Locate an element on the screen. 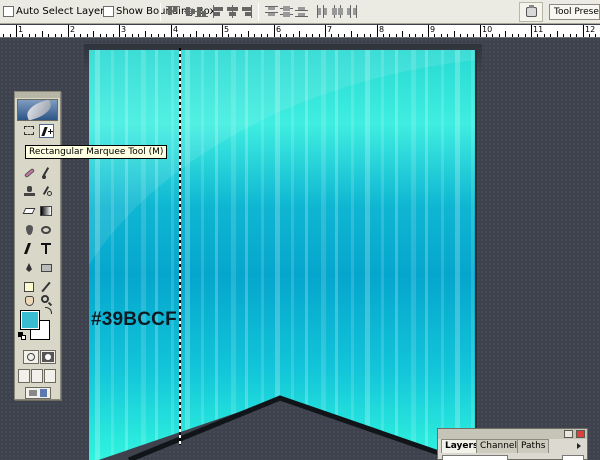  default-colors-icon is located at coordinates (23, 337).